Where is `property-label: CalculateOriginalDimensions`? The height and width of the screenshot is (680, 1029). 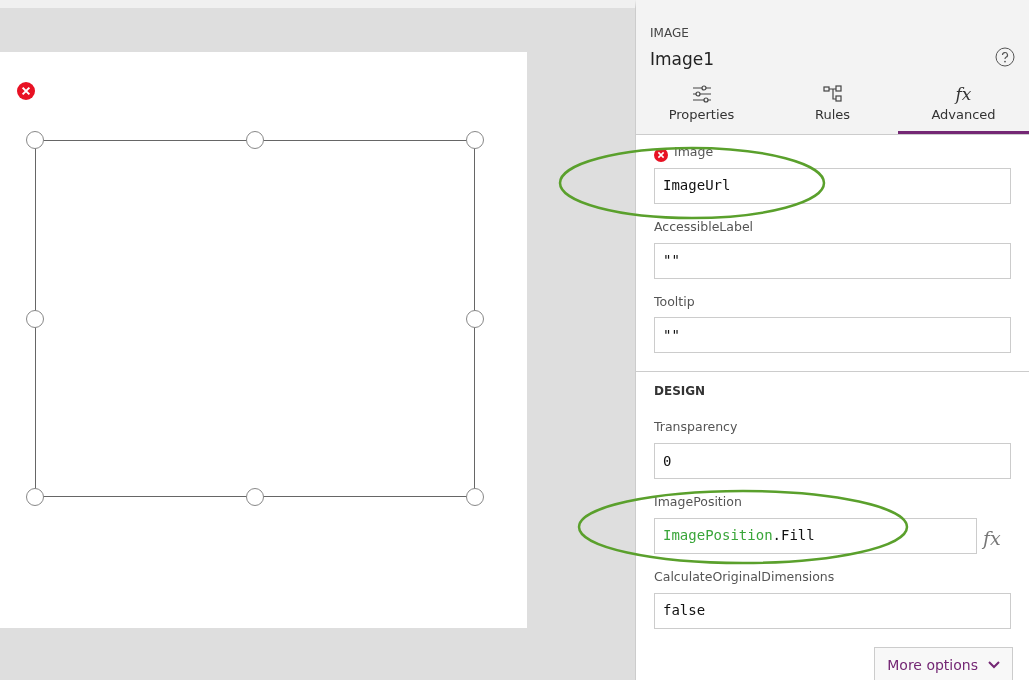 property-label: CalculateOriginalDimensions is located at coordinates (744, 576).